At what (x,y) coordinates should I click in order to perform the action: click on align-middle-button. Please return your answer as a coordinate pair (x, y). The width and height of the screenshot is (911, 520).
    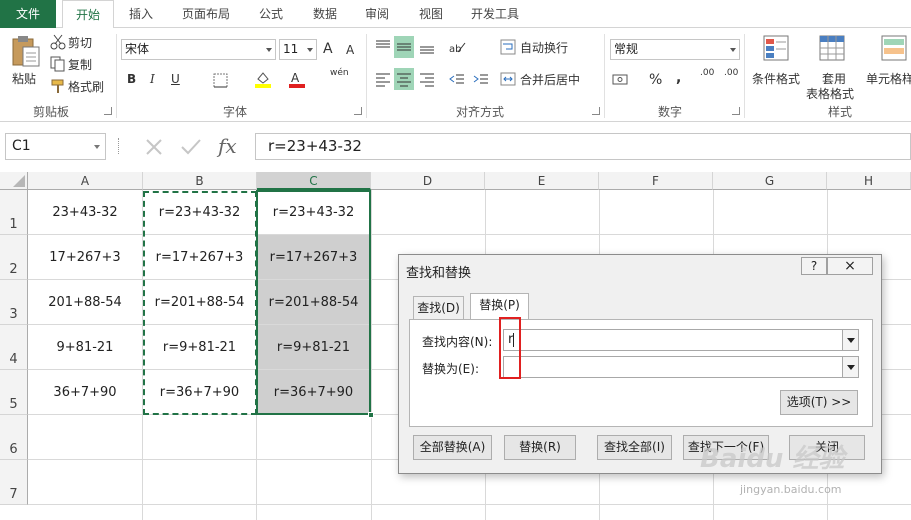
    Looking at the image, I should click on (404, 47).